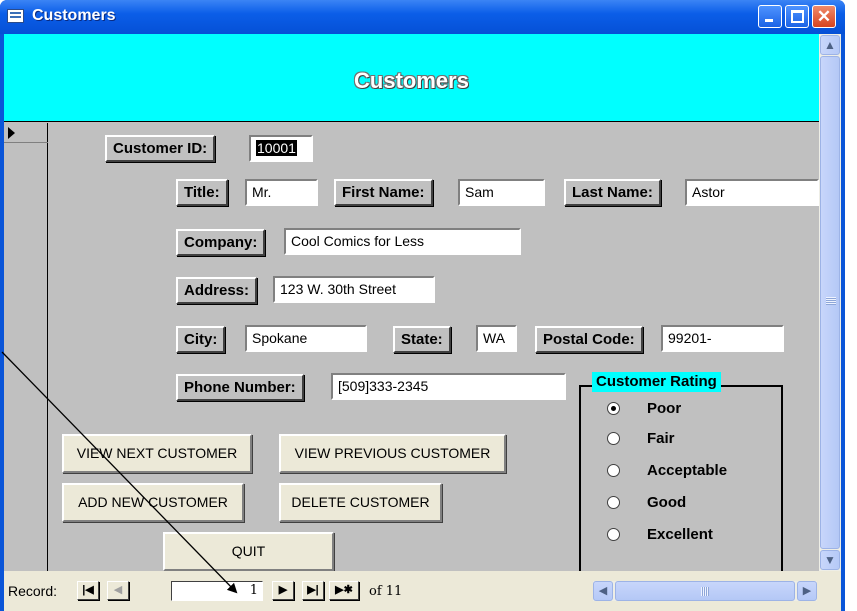 The height and width of the screenshot is (611, 857). Describe the element at coordinates (448, 386) in the screenshot. I see `phone-number-field: [509]333-2345` at that location.